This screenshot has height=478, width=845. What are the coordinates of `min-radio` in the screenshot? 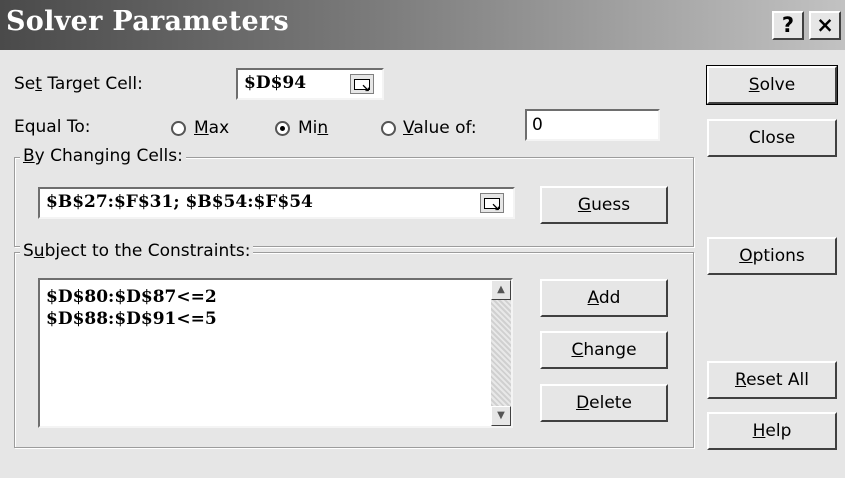 It's located at (282, 128).